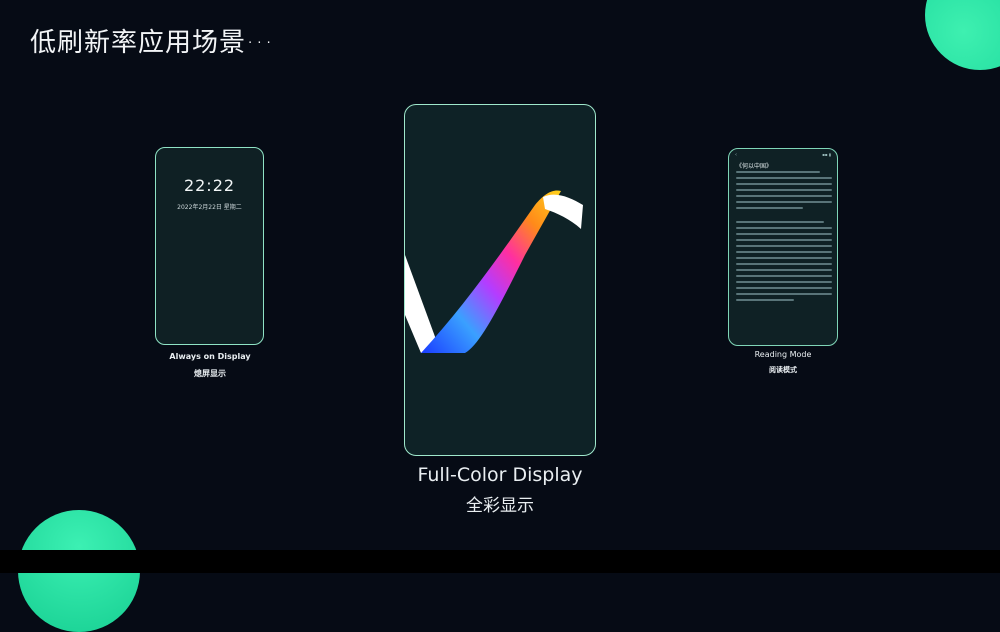  Describe the element at coordinates (500, 475) in the screenshot. I see `full-color-label-en: Full-Color Display` at that location.